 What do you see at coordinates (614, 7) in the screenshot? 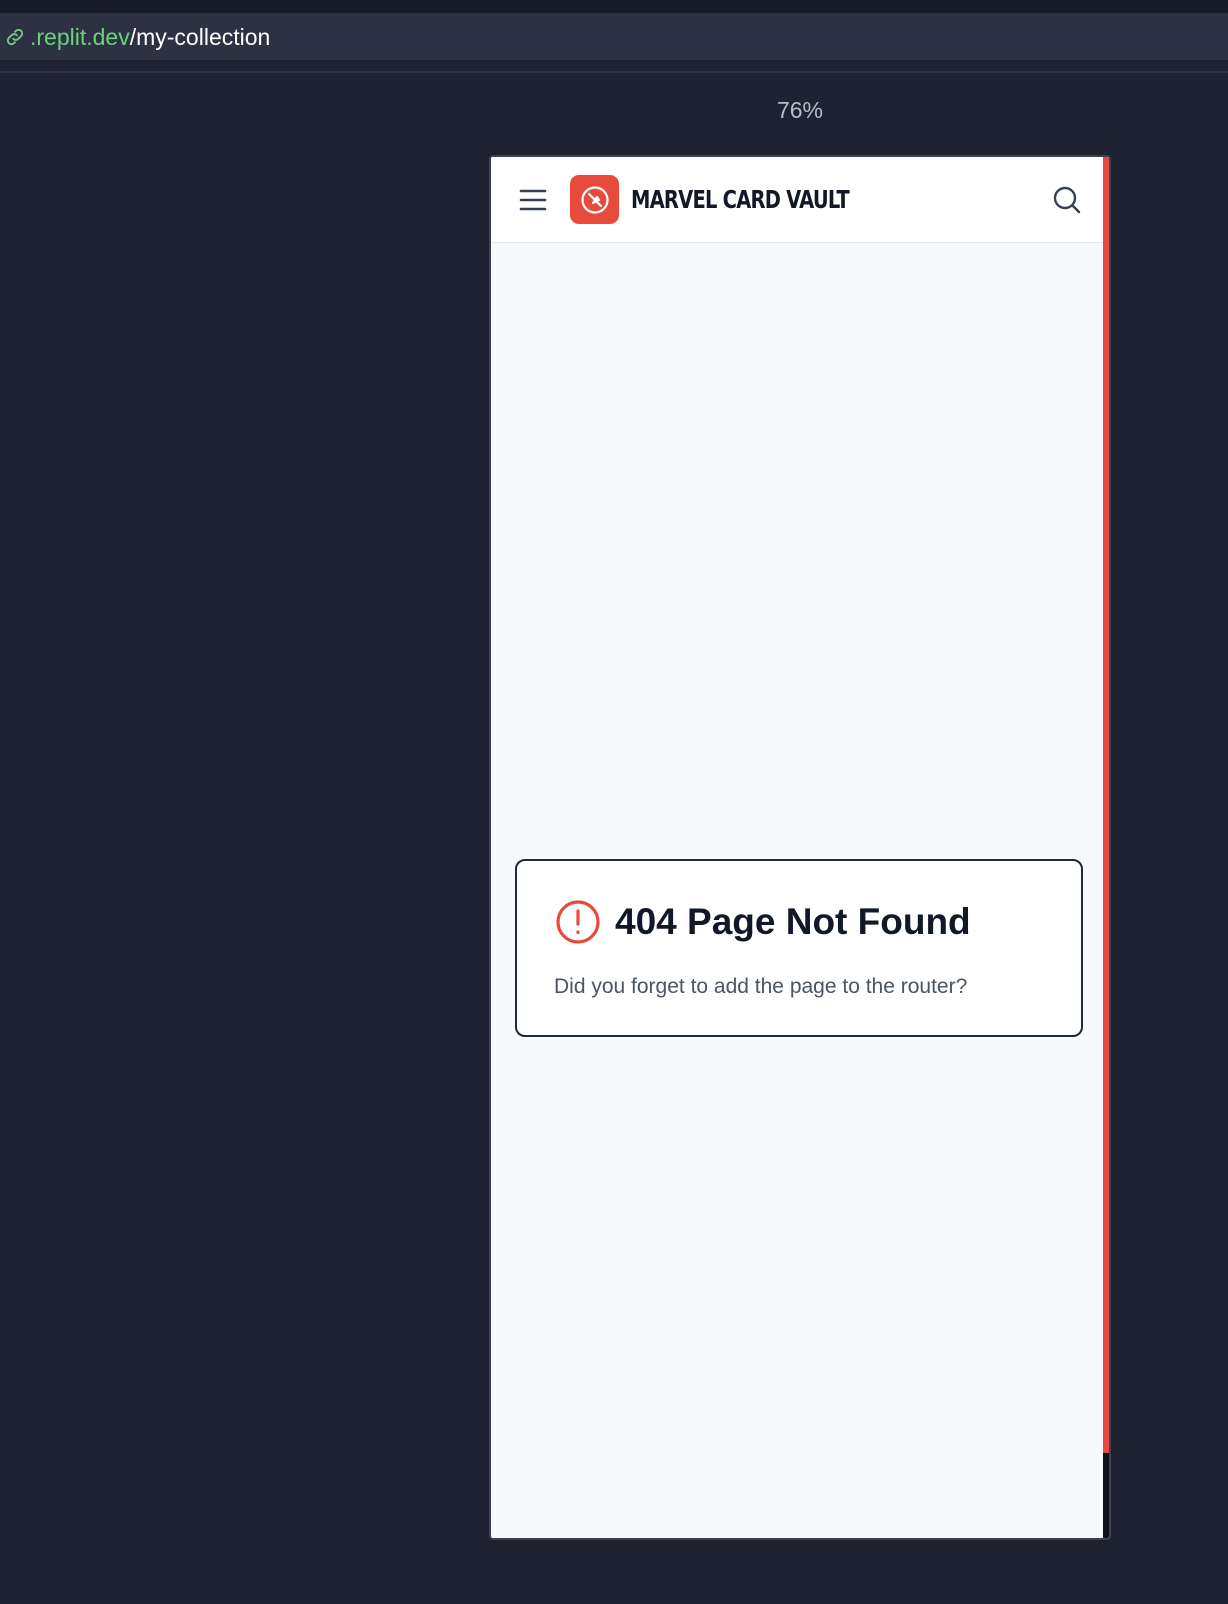
I see `browser-tab-strip` at bounding box center [614, 7].